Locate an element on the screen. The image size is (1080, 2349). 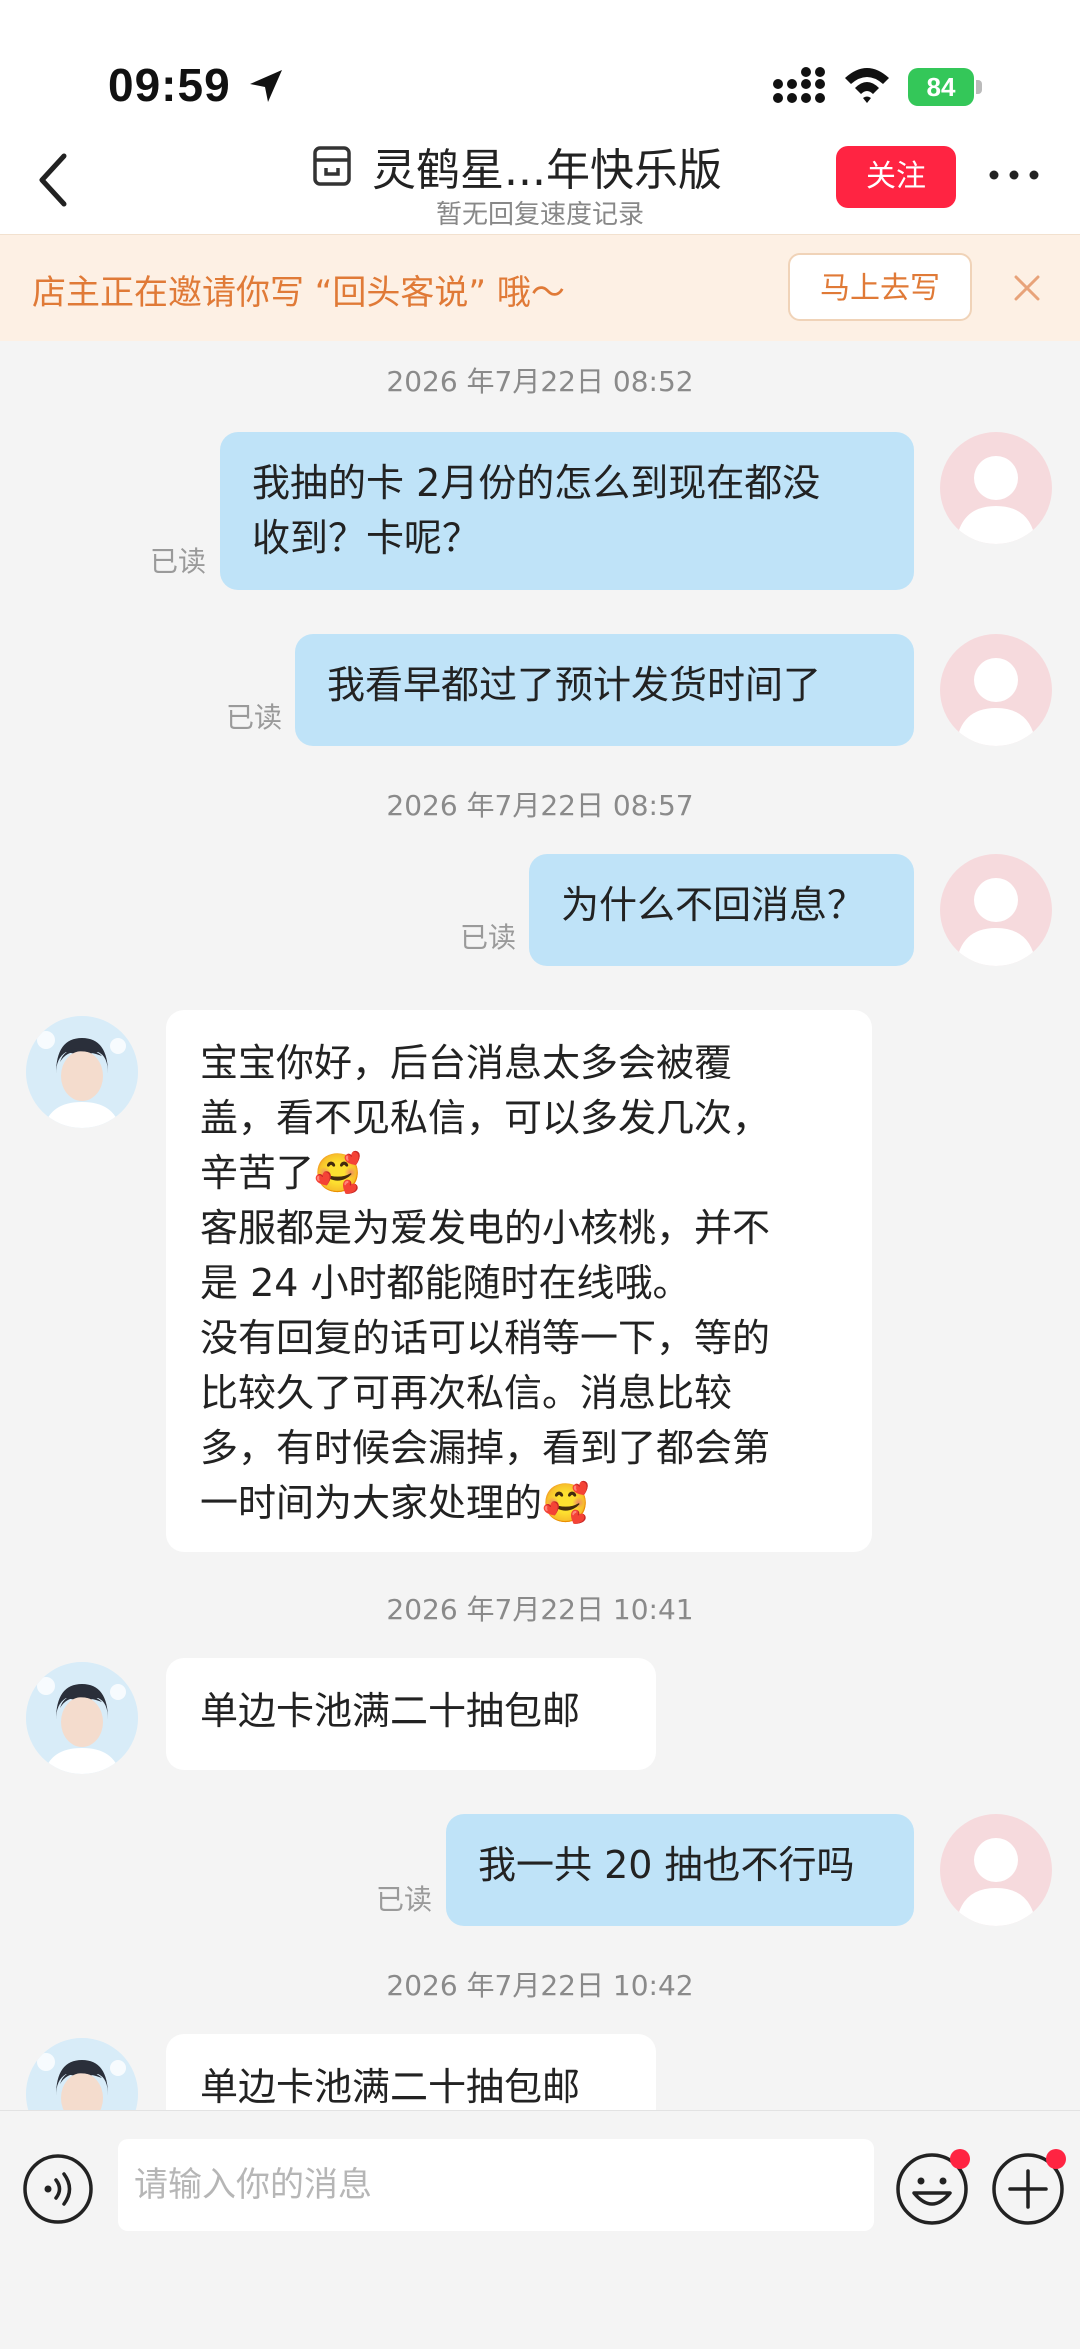
signal-icon is located at coordinates (799, 85).